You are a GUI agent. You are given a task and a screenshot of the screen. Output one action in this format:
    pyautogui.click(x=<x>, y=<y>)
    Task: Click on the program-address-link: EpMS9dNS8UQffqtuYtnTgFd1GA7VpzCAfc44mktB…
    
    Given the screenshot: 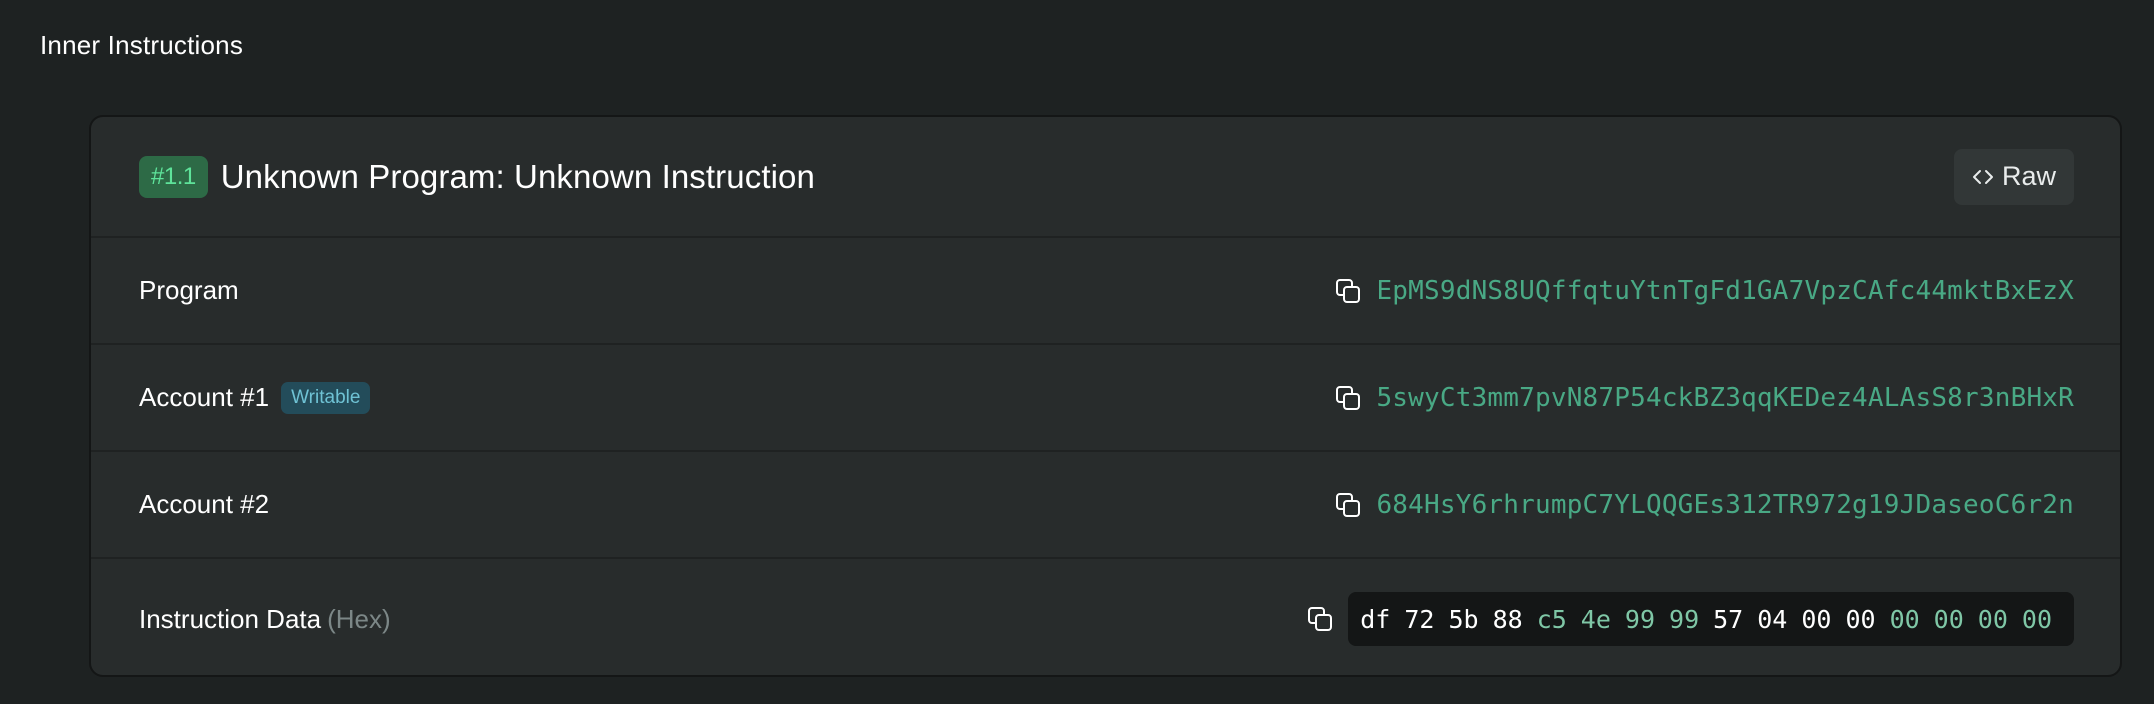 What is the action you would take?
    pyautogui.click(x=1725, y=291)
    